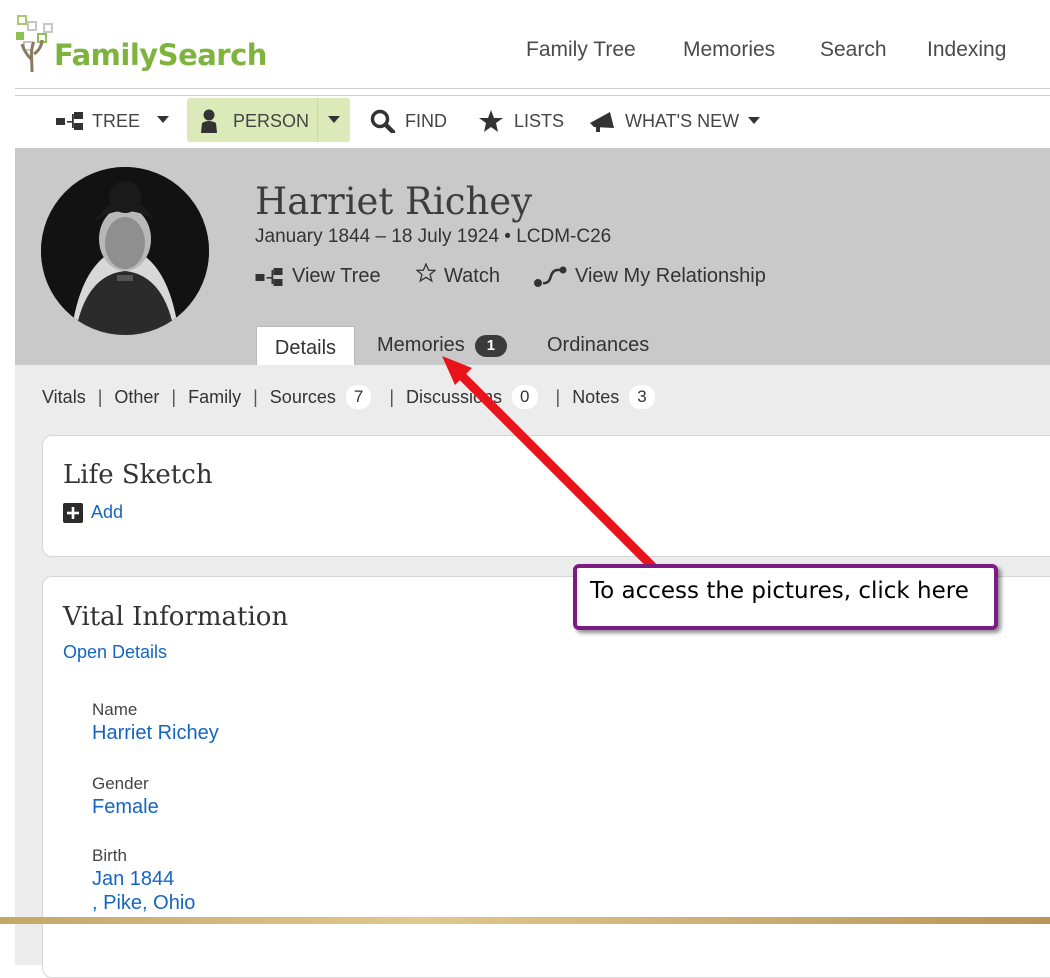  Describe the element at coordinates (136, 397) in the screenshot. I see `anchor-other: Other` at that location.